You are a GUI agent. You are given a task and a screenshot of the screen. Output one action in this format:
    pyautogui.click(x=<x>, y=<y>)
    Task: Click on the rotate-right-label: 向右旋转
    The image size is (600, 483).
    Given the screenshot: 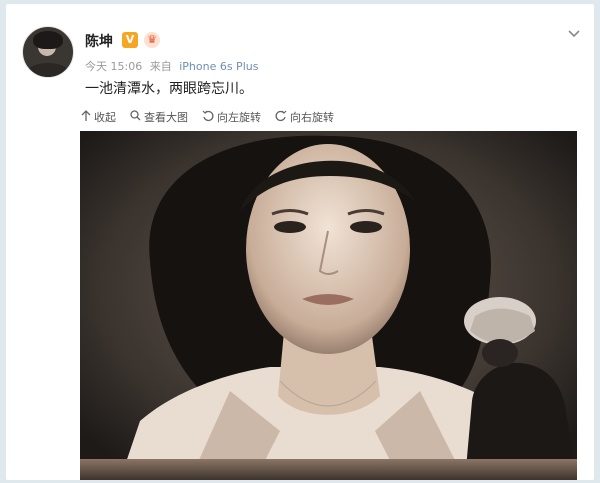 What is the action you would take?
    pyautogui.click(x=312, y=117)
    